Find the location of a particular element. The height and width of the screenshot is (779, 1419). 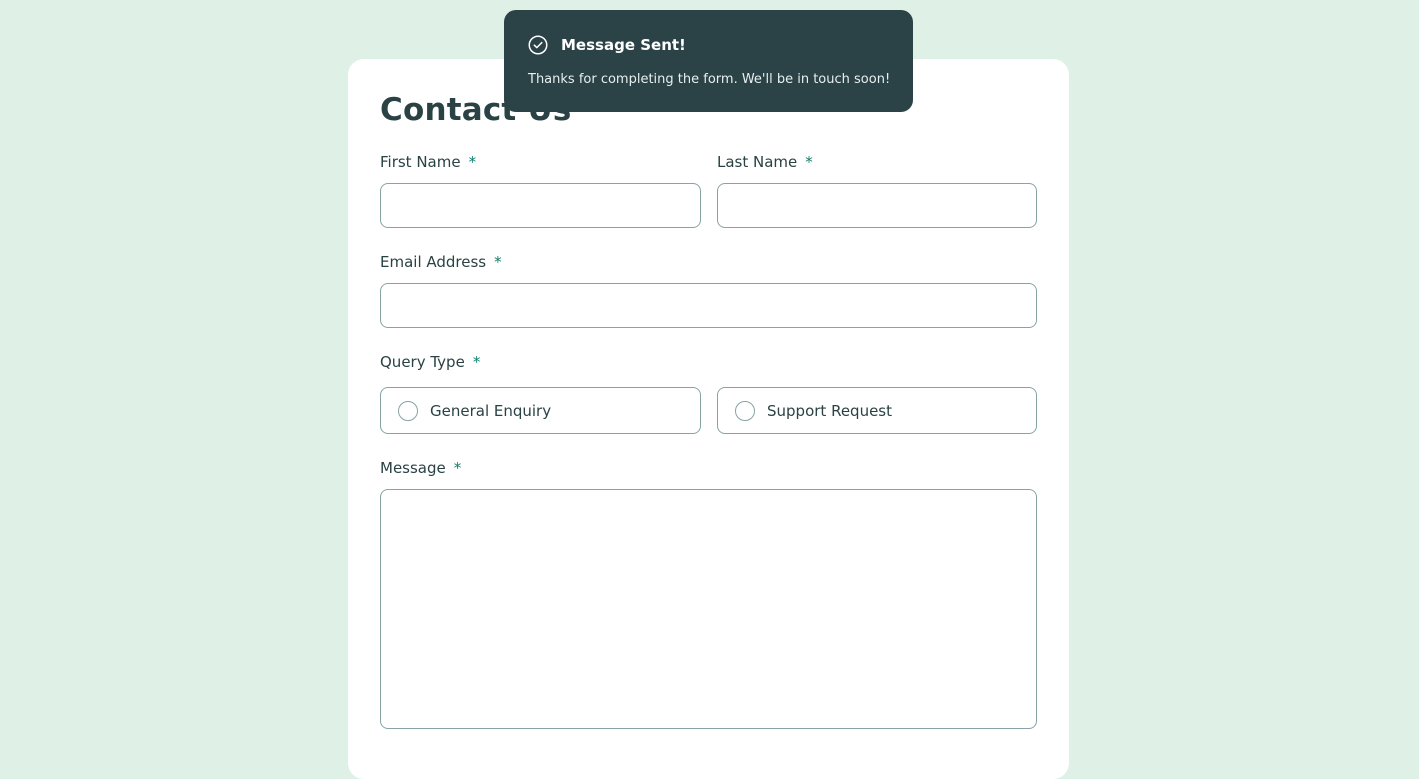

radio-general-enquiry: General Enquiry is located at coordinates (540, 410).